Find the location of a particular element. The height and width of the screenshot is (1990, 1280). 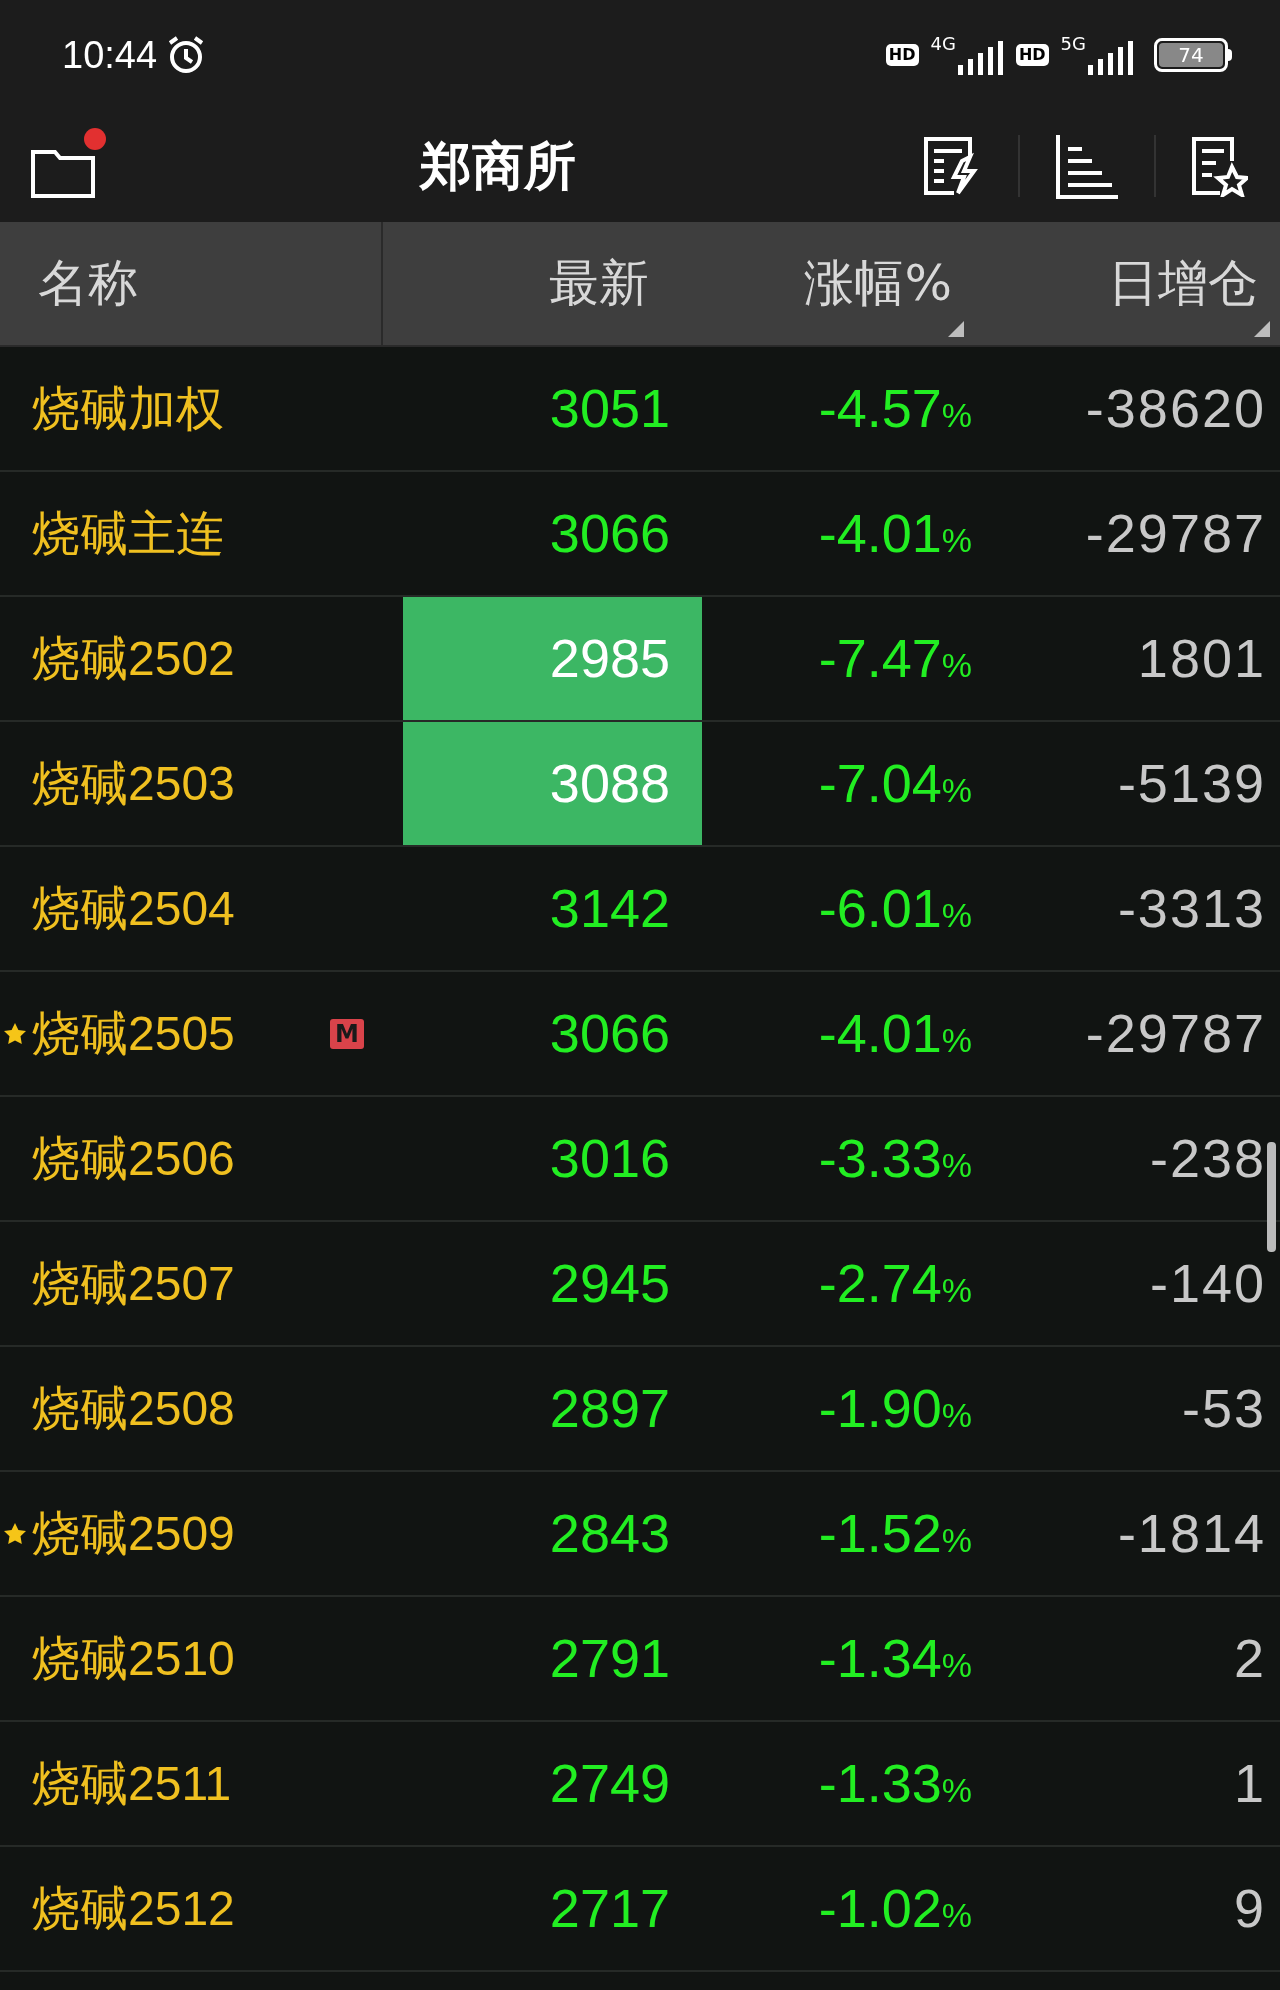

column-header: 最新 is located at coordinates (599, 283).